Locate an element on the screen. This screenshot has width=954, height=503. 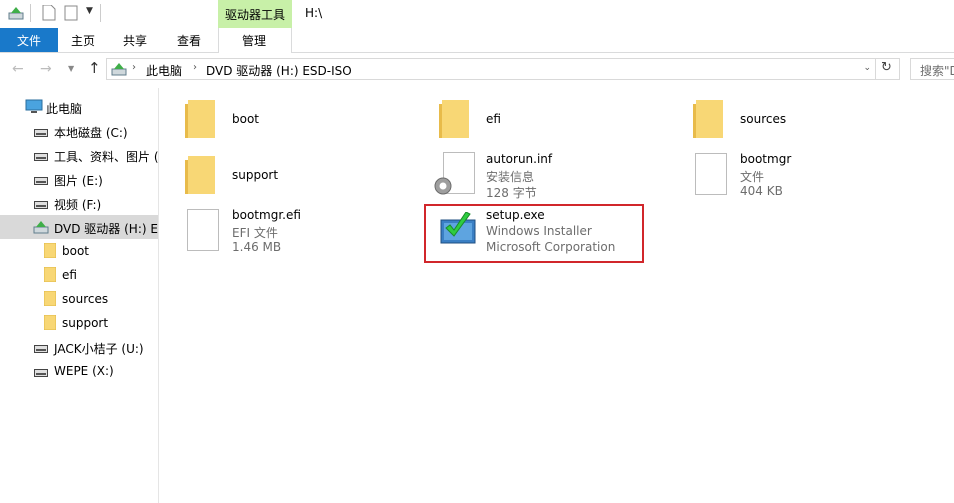
tab-home: 主页 is located at coordinates (83, 40).